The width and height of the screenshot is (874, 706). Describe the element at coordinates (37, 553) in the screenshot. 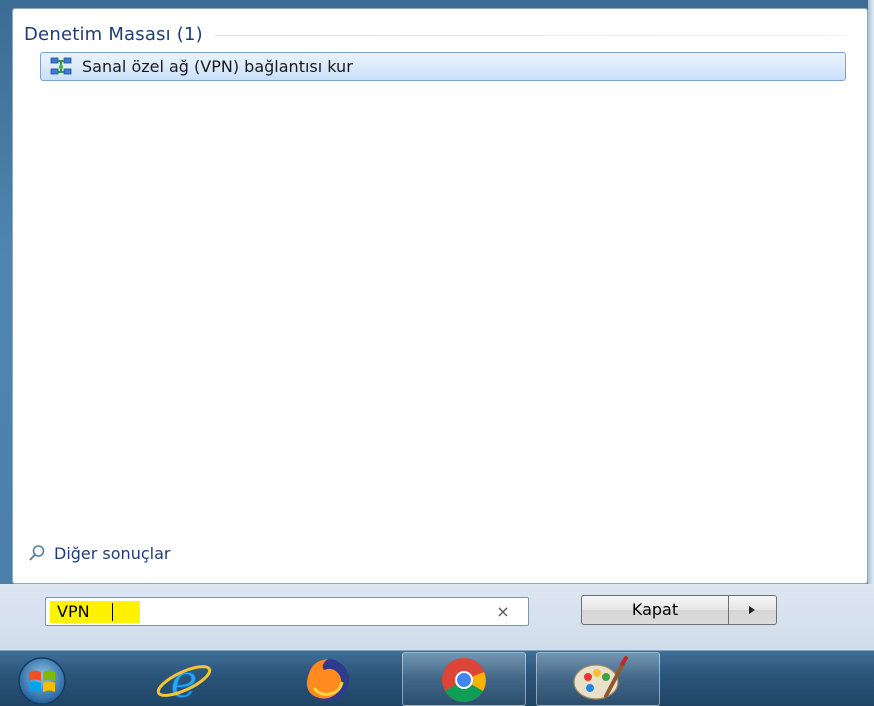

I see `search-icon` at that location.